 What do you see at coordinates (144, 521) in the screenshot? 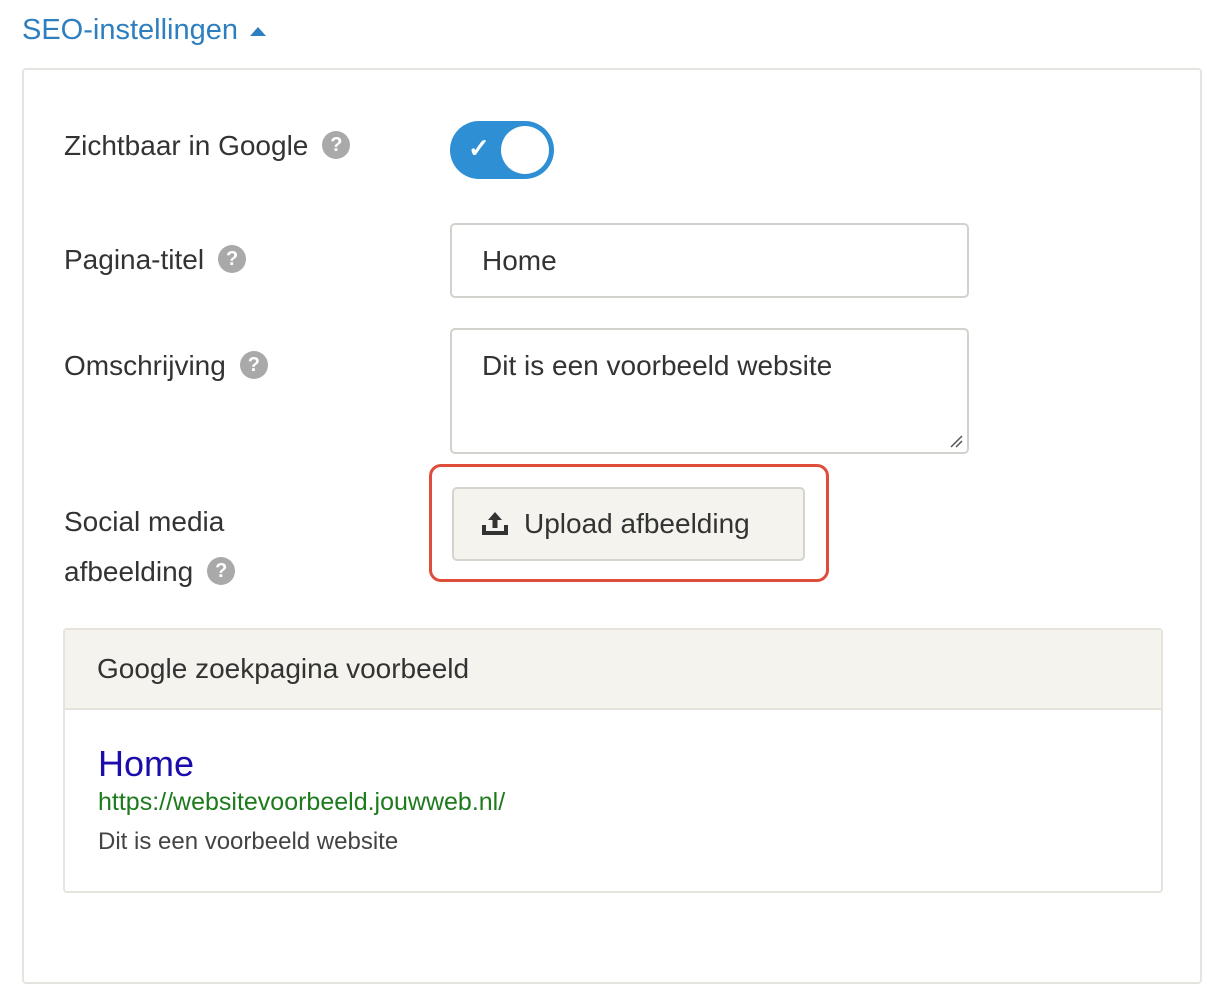
I see `social-image-label-line1: Social media` at bounding box center [144, 521].